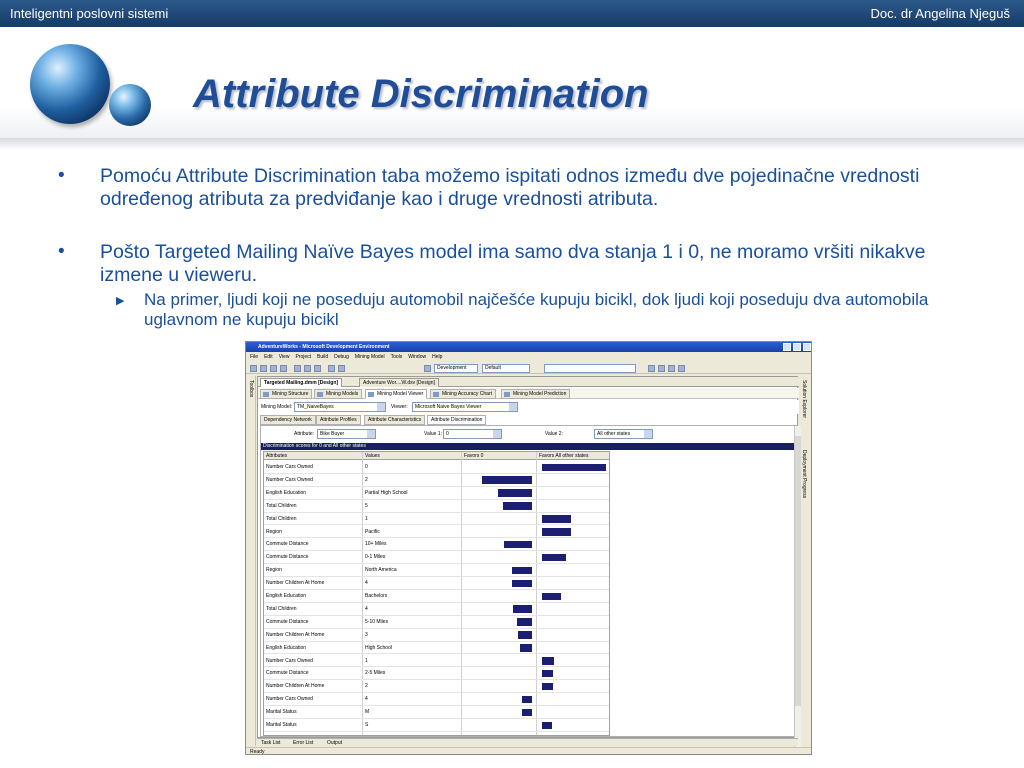  Describe the element at coordinates (436, 519) in the screenshot. I see `table-row: Total Children 1` at that location.